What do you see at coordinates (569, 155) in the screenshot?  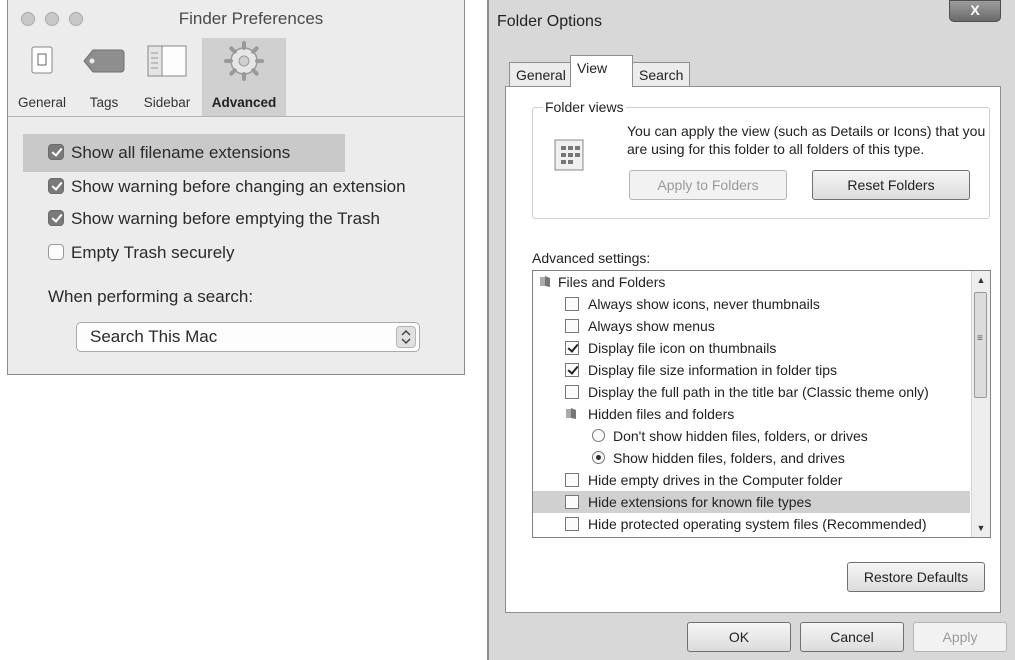 I see `folder-view-icon` at bounding box center [569, 155].